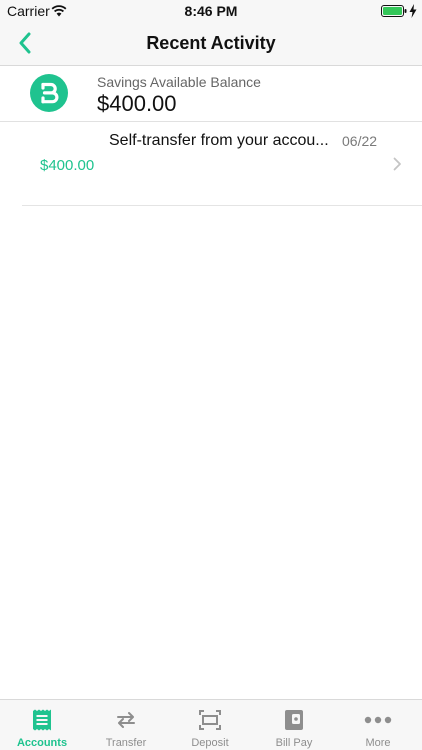 This screenshot has height=750, width=422. What do you see at coordinates (294, 720) in the screenshot?
I see `bill-pay-icon` at bounding box center [294, 720].